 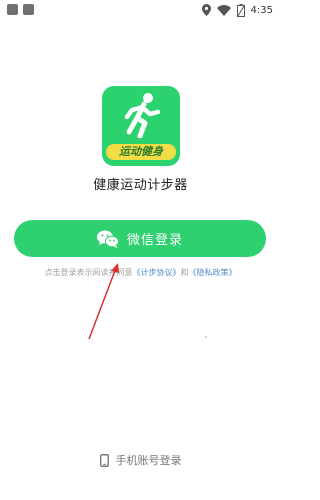 I want to click on step-agreement-link: 《计步协议》, so click(x=157, y=272).